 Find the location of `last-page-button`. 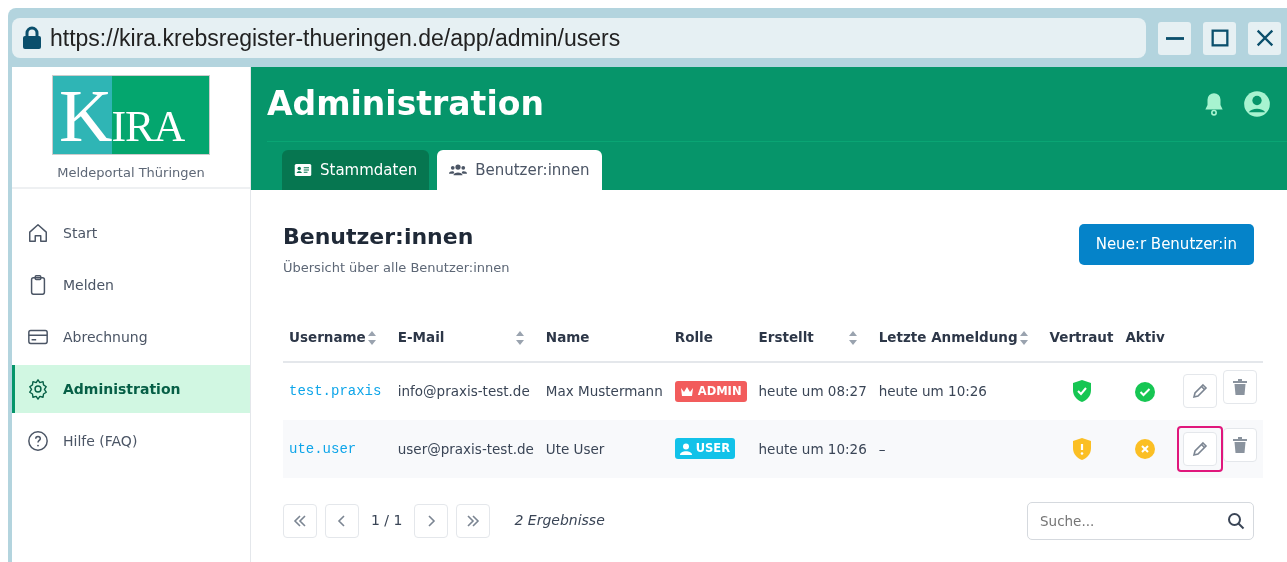

last-page-button is located at coordinates (473, 520).